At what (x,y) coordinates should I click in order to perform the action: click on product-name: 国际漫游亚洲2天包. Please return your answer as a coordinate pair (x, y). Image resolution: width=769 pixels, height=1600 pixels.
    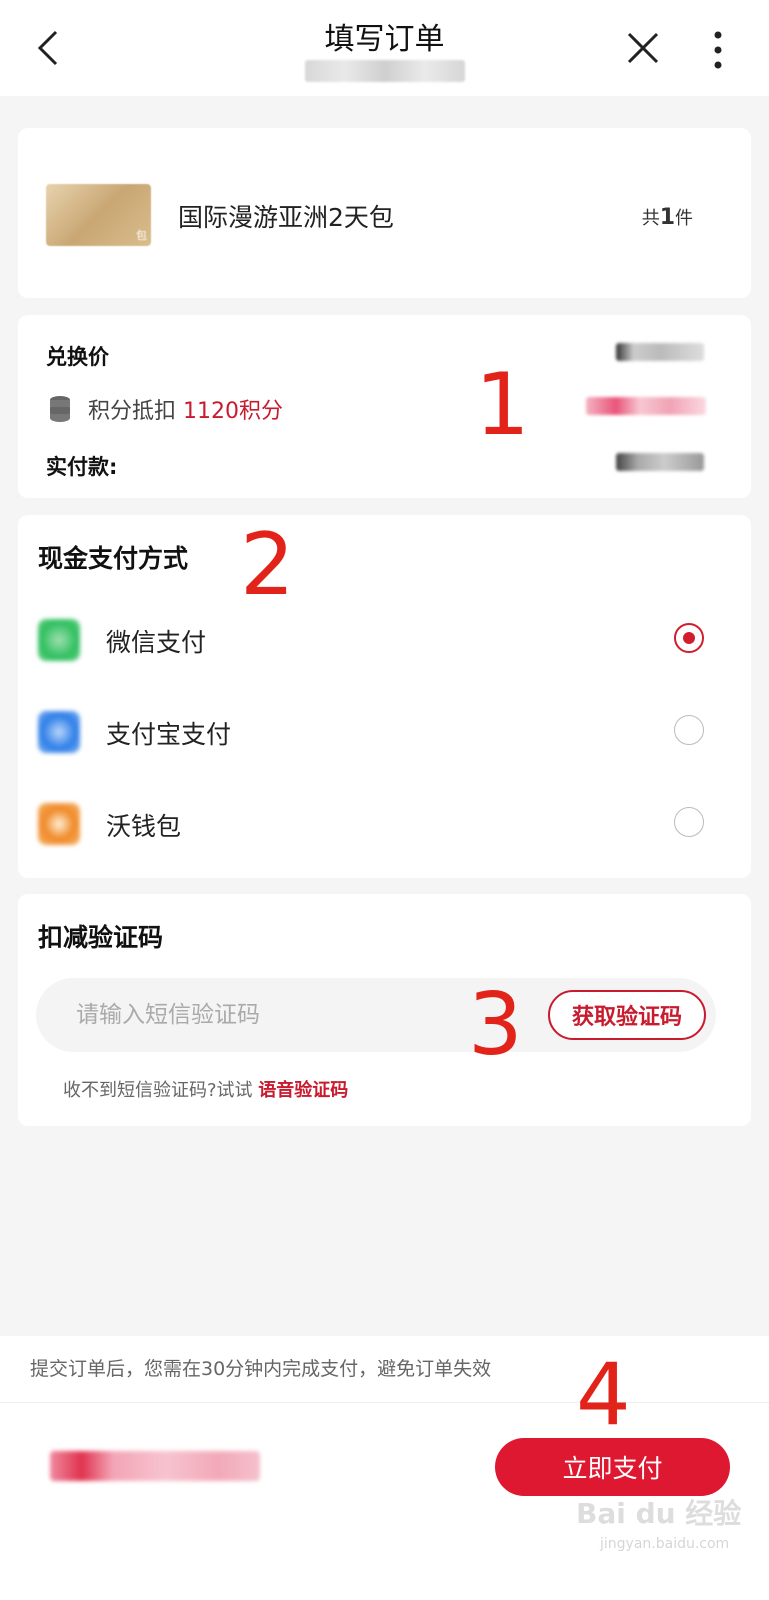
    Looking at the image, I should click on (286, 217).